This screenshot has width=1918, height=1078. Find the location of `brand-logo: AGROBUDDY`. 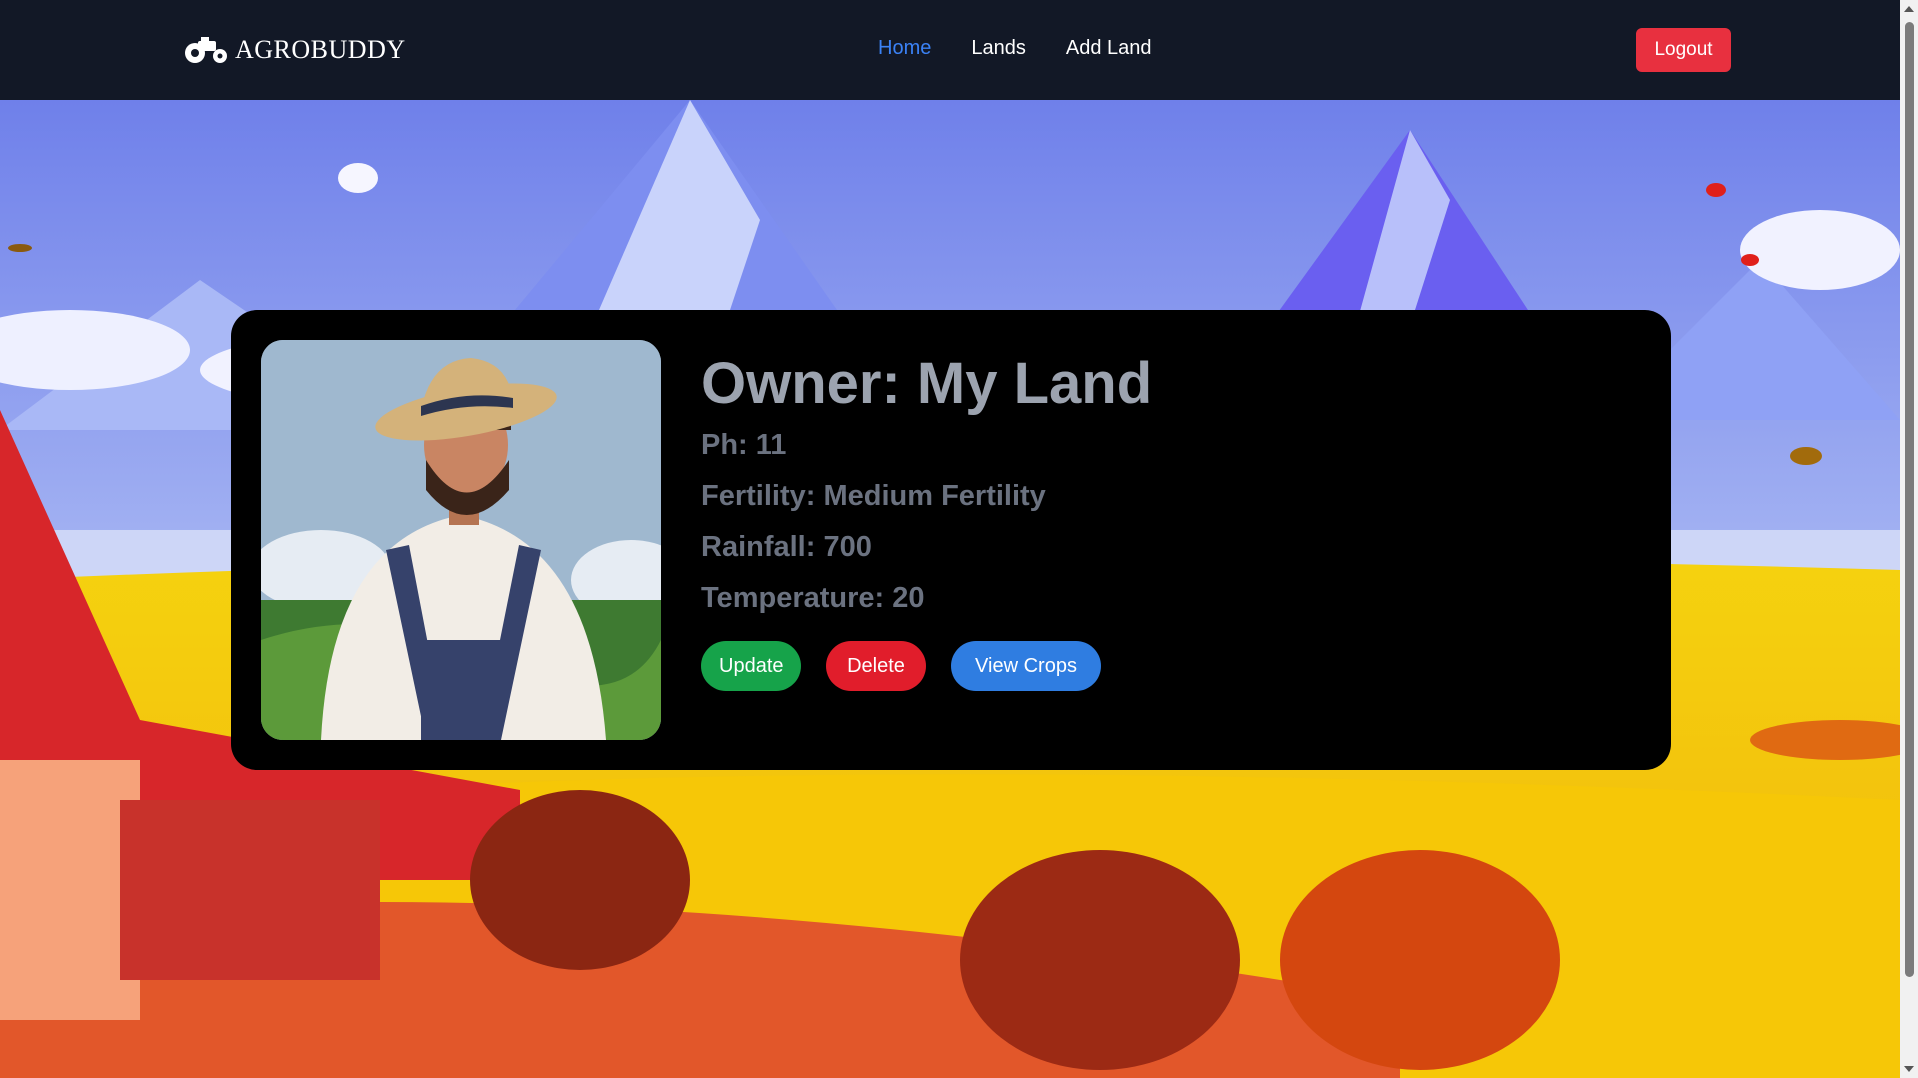

brand-logo: AGROBUDDY is located at coordinates (294, 50).